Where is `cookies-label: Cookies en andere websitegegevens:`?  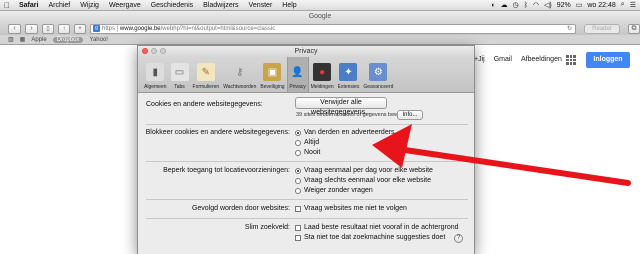
cookies-label: Cookies en andere websitegegevens: is located at coordinates (204, 104).